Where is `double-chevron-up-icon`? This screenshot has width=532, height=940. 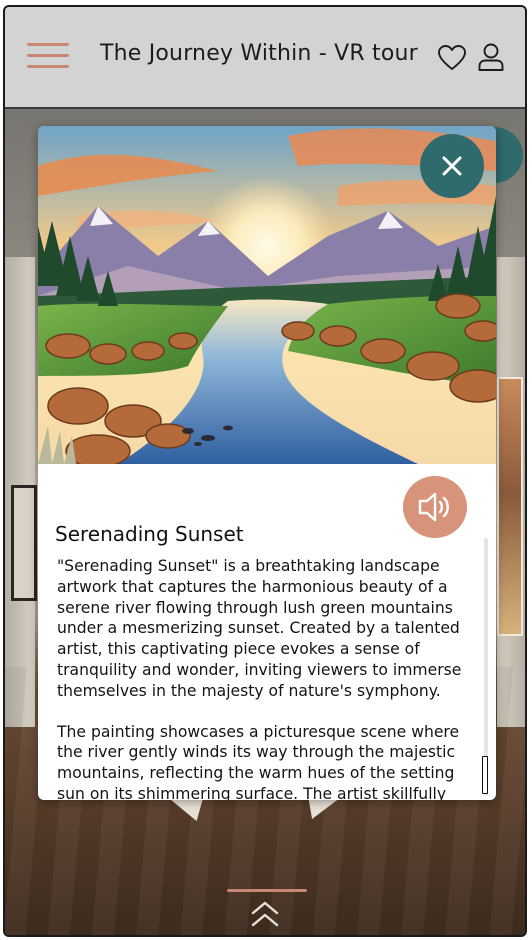 double-chevron-up-icon is located at coordinates (265, 914).